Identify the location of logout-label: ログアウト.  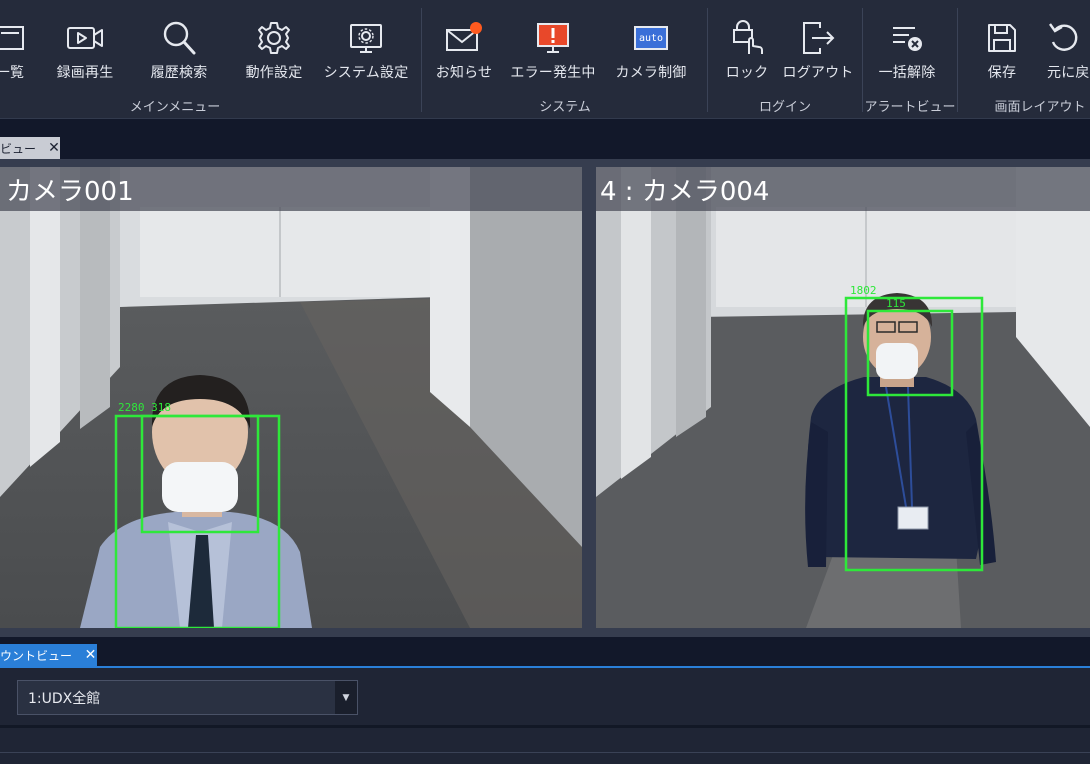
(818, 73).